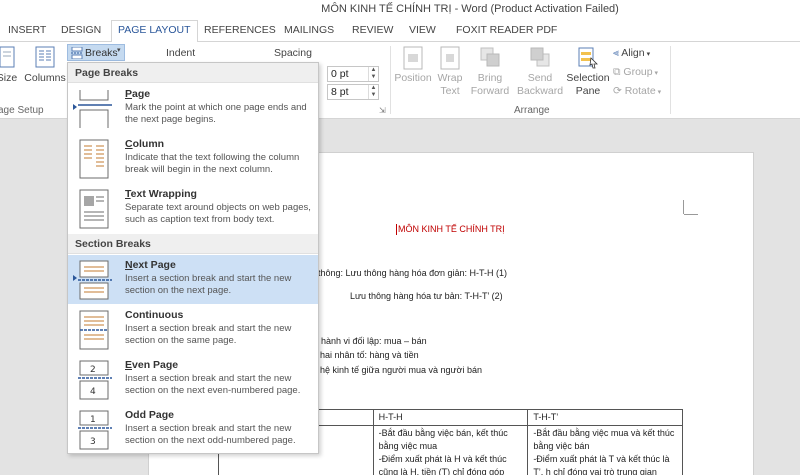  What do you see at coordinates (152, 365) in the screenshot?
I see `menu-item-name: Even Page` at bounding box center [152, 365].